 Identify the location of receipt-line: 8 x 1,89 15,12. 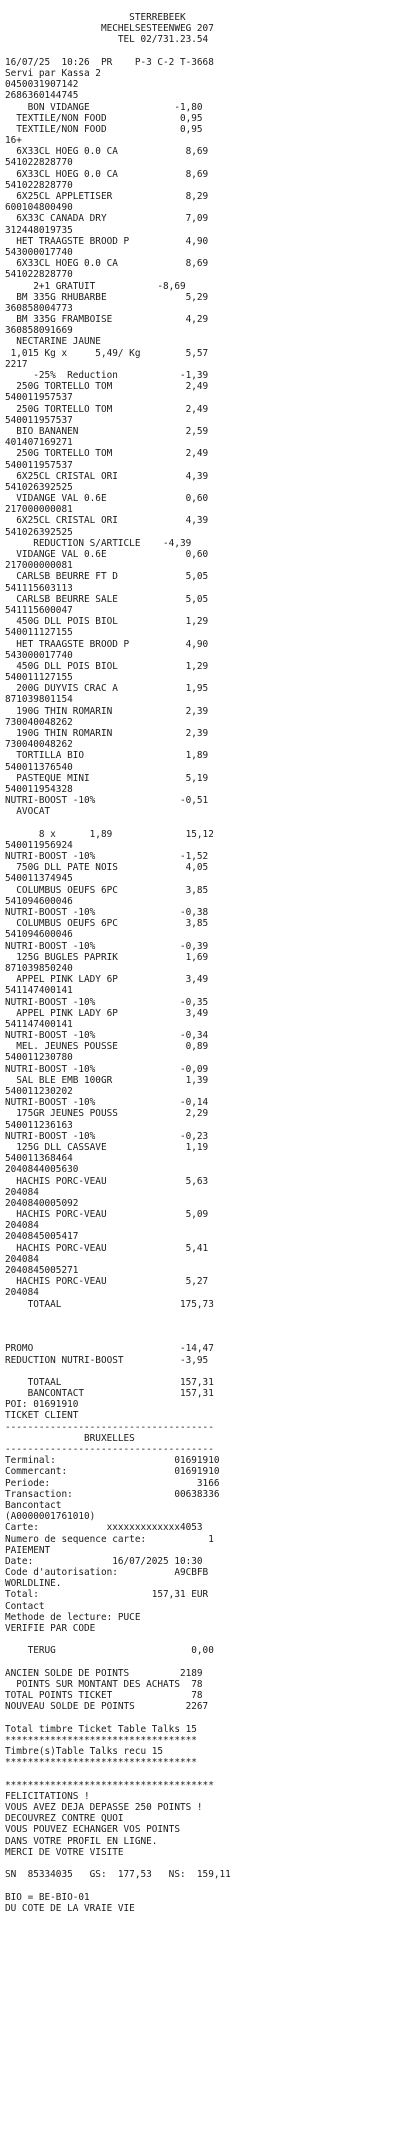
(109, 834).